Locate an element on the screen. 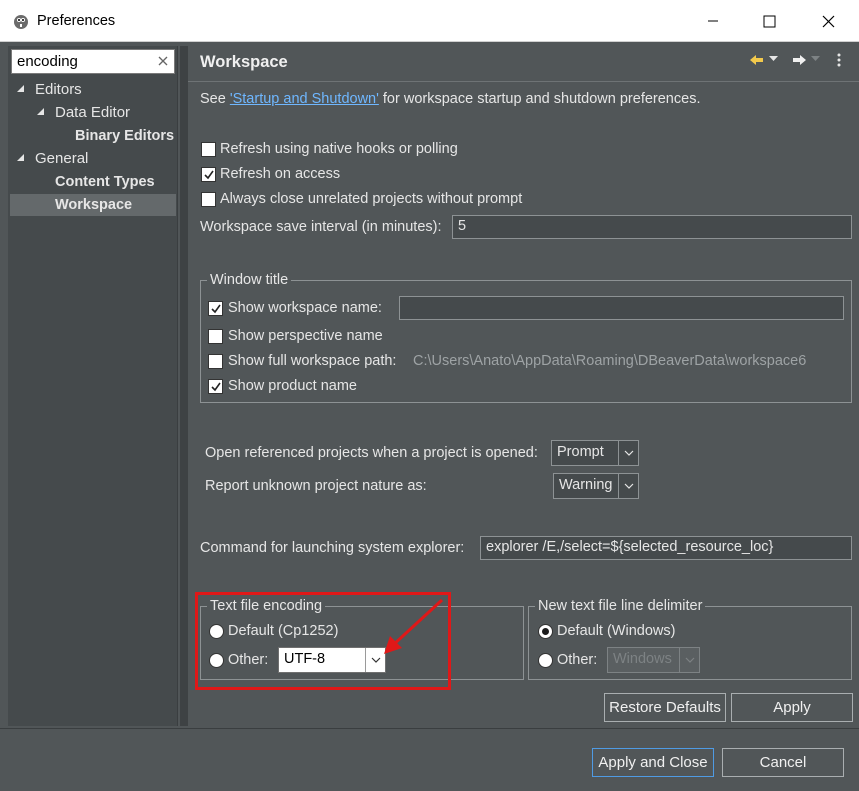 This screenshot has width=859, height=791. dialog-button-bar: Apply and Close Cancel is located at coordinates (429, 759).